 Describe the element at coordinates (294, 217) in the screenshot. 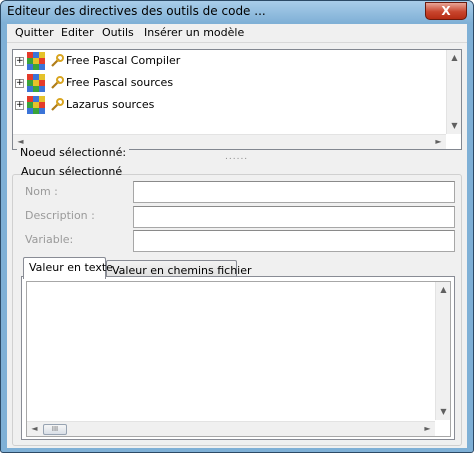

I see `description-field` at that location.